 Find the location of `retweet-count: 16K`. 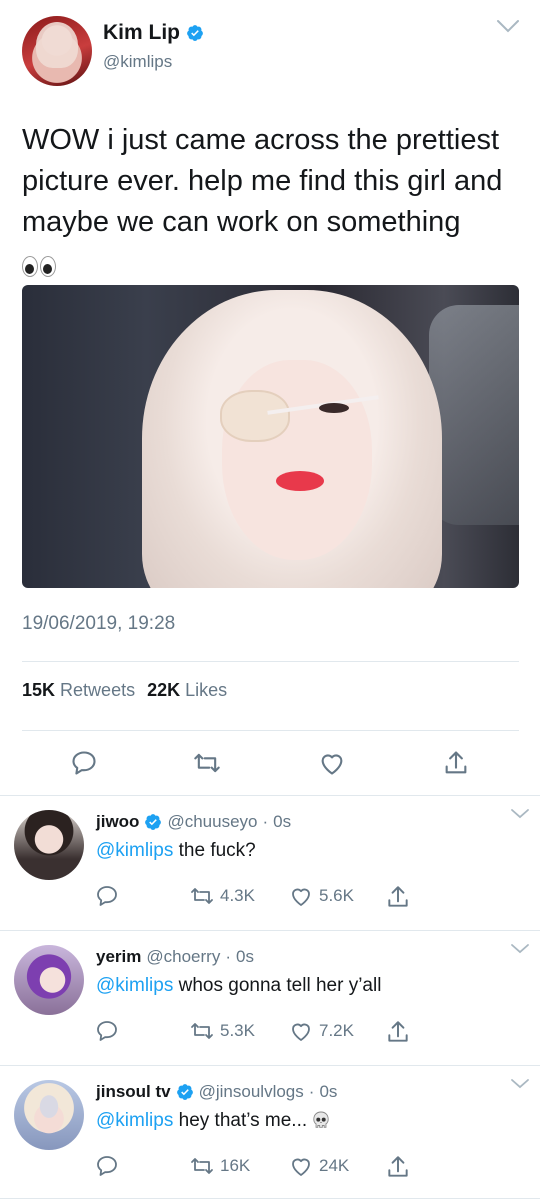

retweet-count: 16K is located at coordinates (235, 1165).